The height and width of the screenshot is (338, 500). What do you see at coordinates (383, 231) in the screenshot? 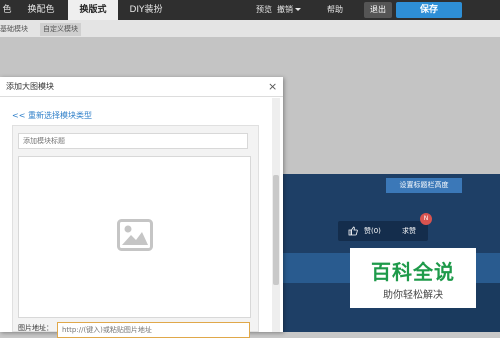
I see `like-bar: 赞(0) 求赞` at bounding box center [383, 231].